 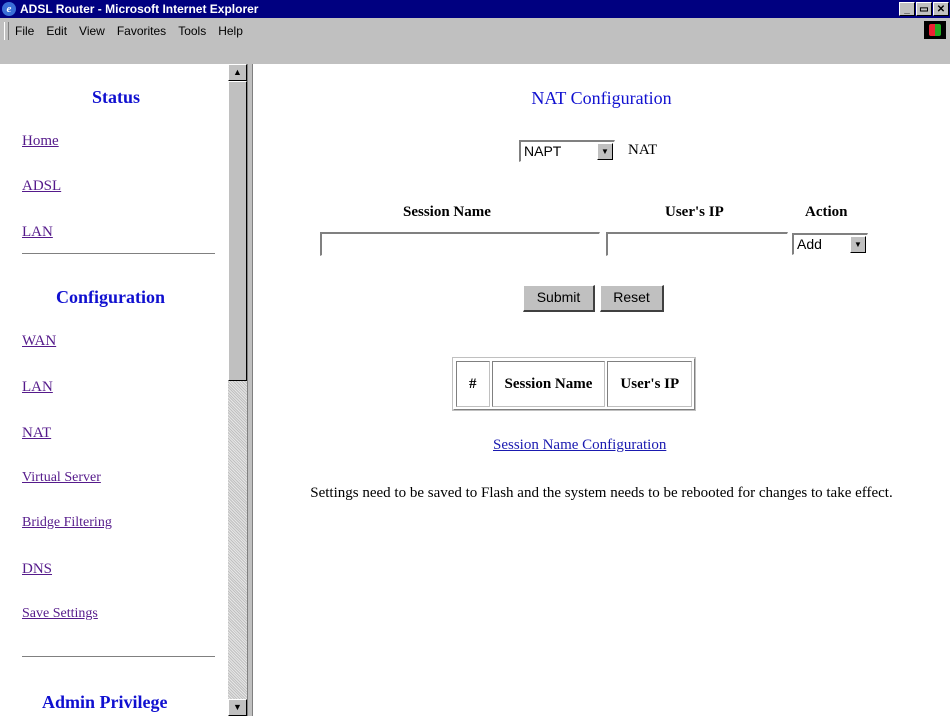 I want to click on menu-tools: Tools, so click(x=192, y=31).